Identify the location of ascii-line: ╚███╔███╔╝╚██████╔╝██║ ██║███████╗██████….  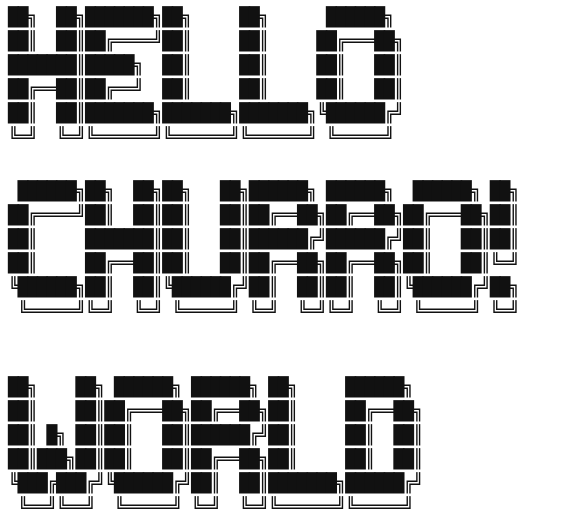
(216, 483).